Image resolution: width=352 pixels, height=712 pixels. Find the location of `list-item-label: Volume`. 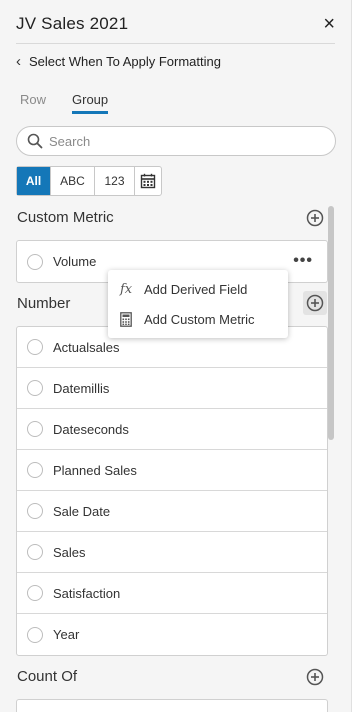

list-item-label: Volume is located at coordinates (75, 261).